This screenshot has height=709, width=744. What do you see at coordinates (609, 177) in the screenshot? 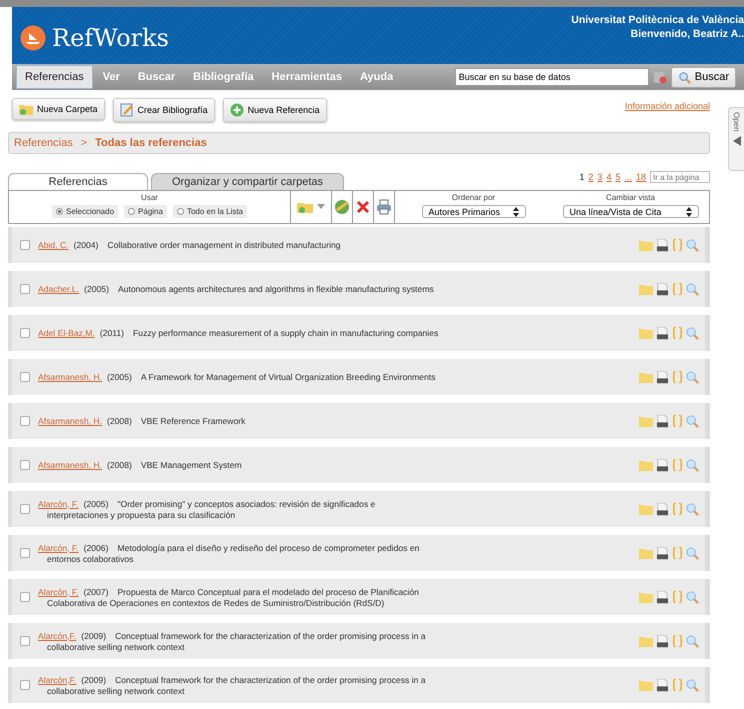
I see `page-link: 4` at bounding box center [609, 177].